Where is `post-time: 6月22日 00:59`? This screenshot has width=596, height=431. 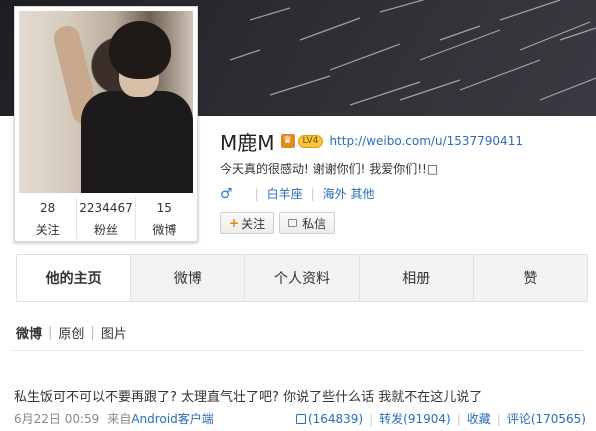
post-time: 6月22日 00:59 is located at coordinates (56, 418).